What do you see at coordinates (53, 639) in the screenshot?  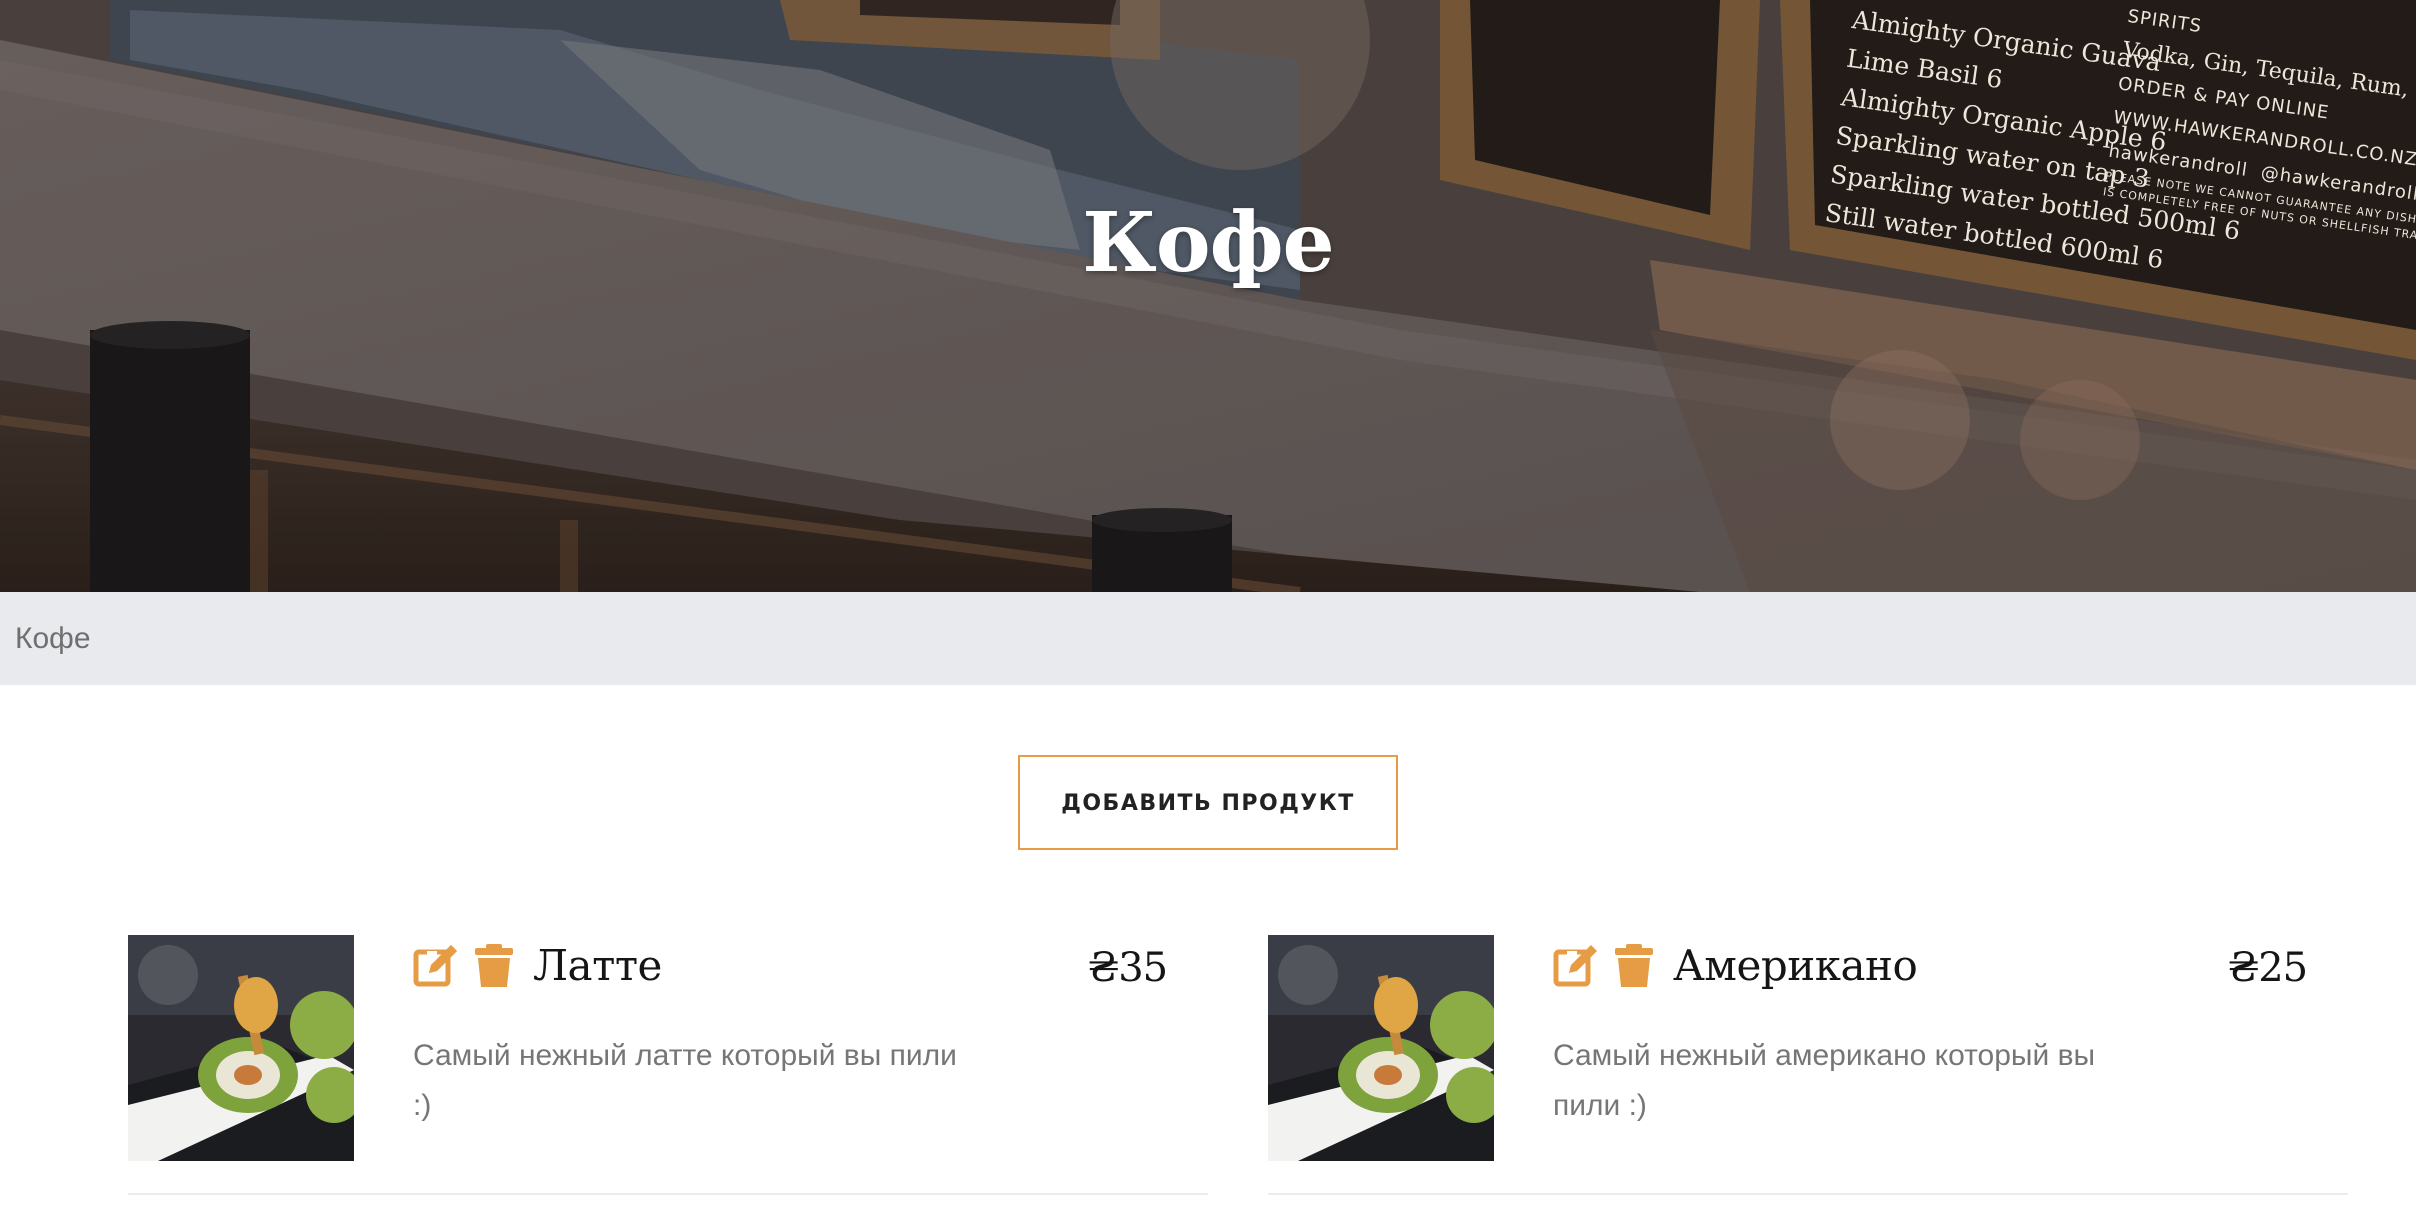 I see `breadcrumb-item-current: Кофе` at bounding box center [53, 639].